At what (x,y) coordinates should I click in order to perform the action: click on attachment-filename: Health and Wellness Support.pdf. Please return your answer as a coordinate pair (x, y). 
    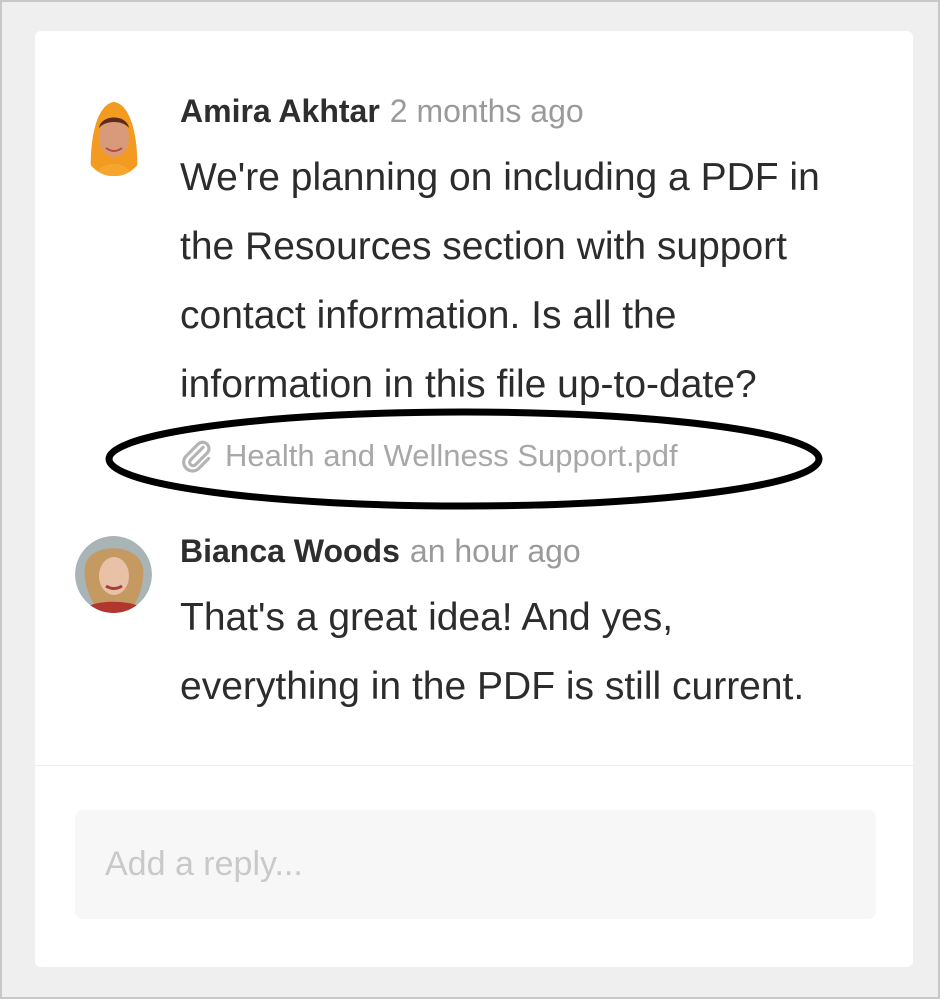
    Looking at the image, I should click on (451, 456).